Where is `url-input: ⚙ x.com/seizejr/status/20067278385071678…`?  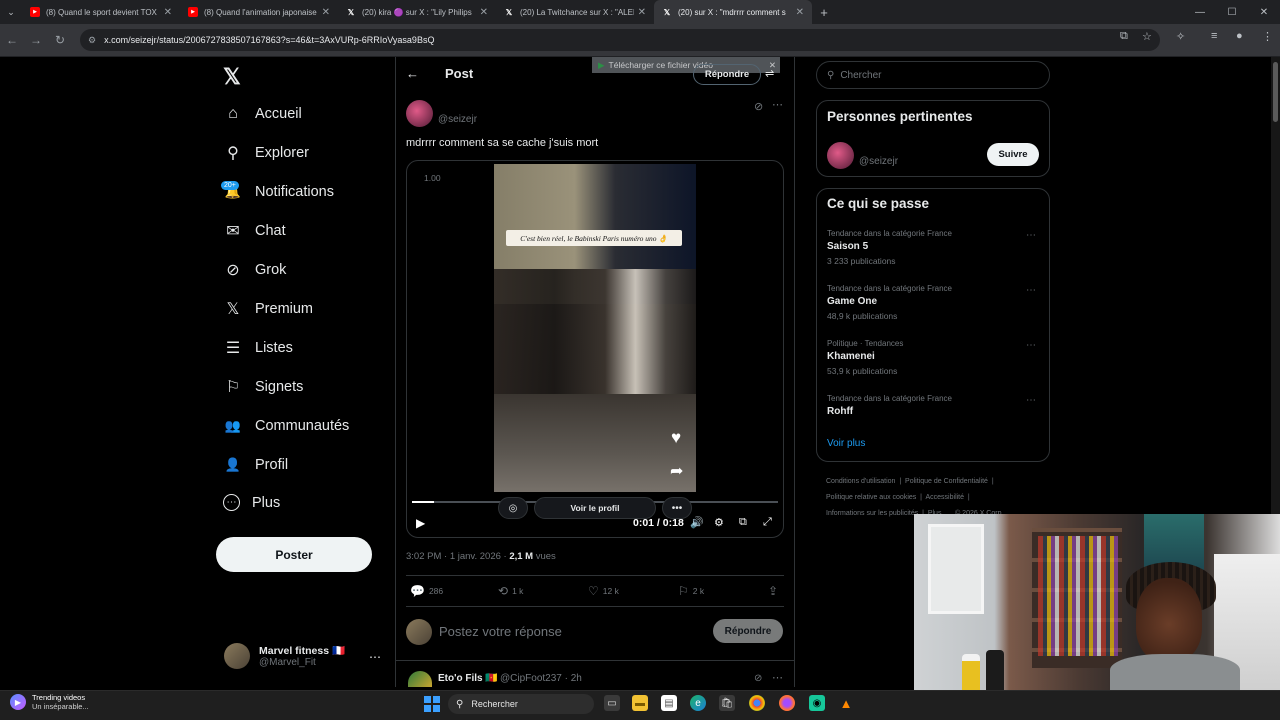
url-input: ⚙ x.com/seizejr/status/20067278385071678… is located at coordinates (620, 40).